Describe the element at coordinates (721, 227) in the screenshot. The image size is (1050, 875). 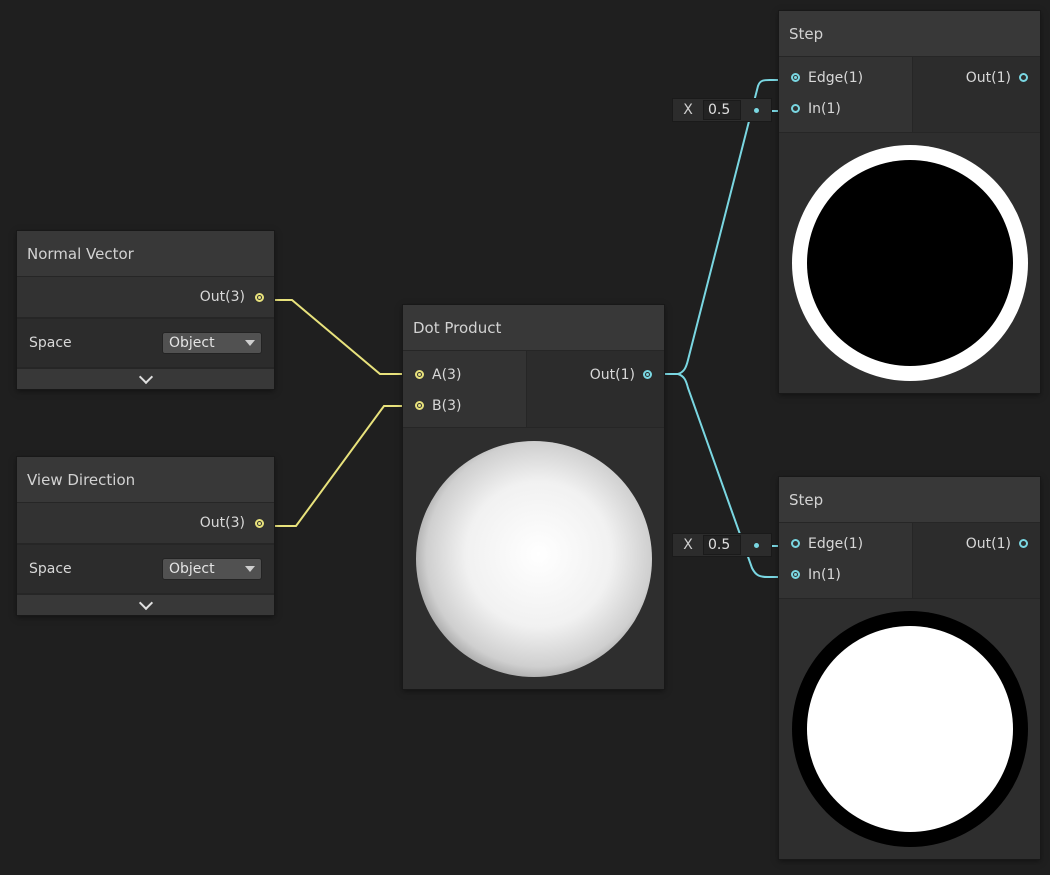
I see `wire-dot-to-step-top-edge` at that location.